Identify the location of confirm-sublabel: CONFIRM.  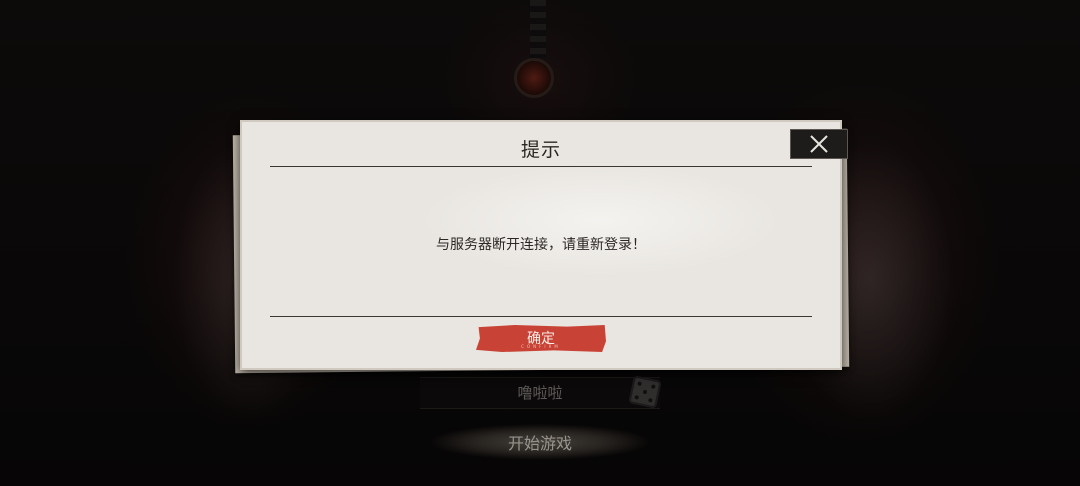
(541, 346).